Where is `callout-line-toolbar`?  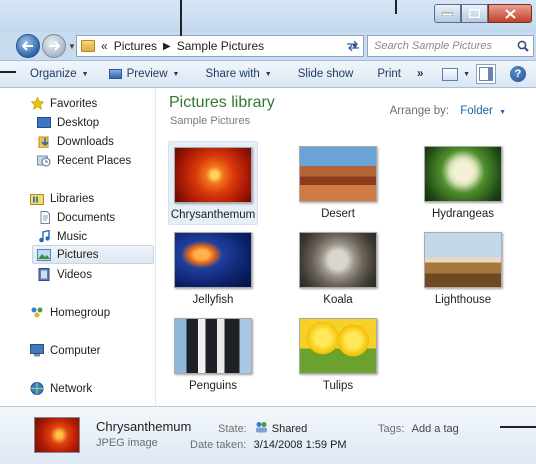
callout-line-toolbar is located at coordinates (8, 72).